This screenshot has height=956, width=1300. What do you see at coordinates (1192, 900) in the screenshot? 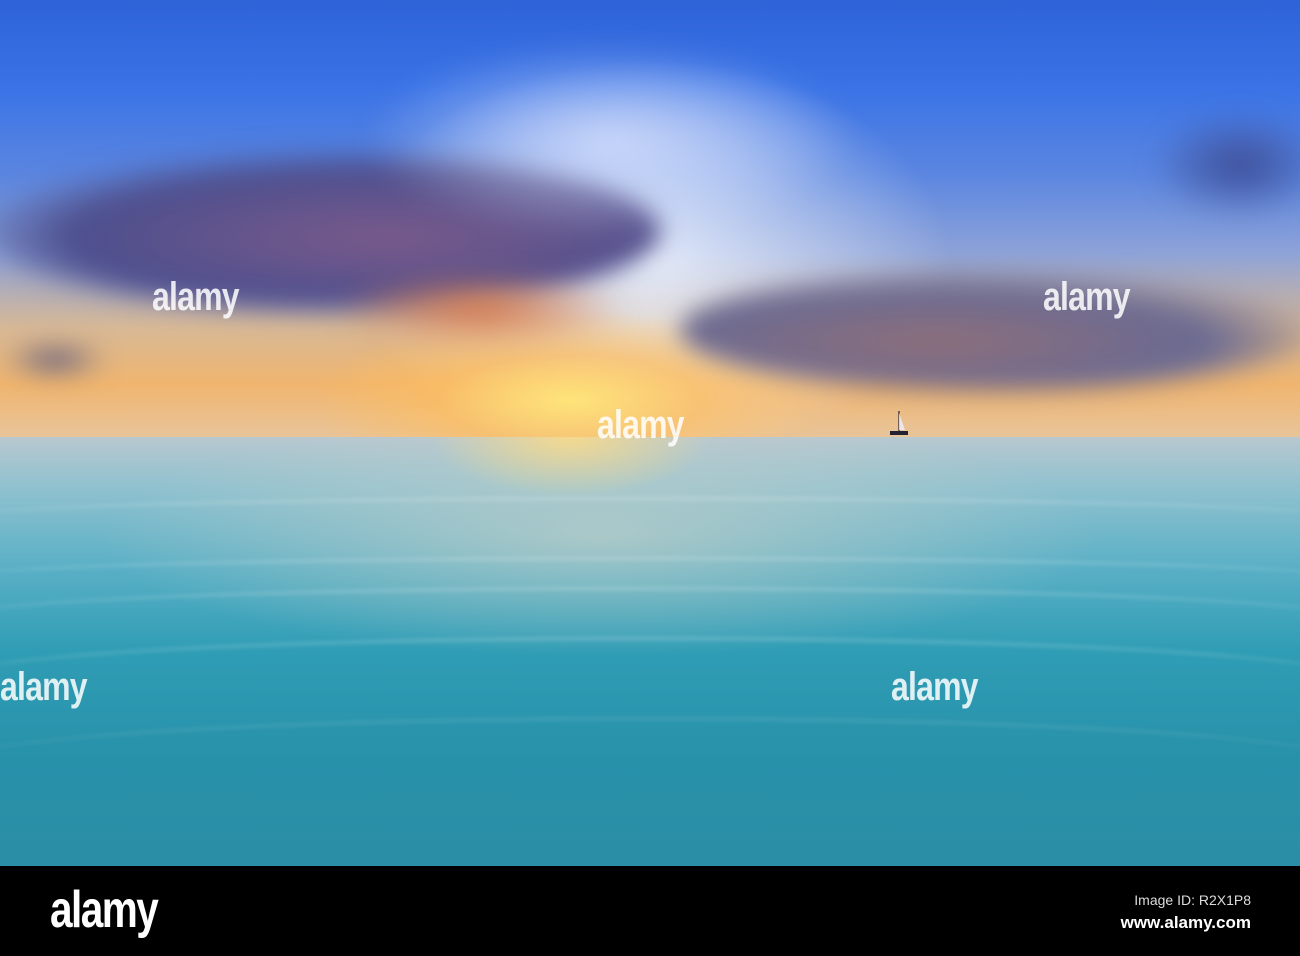
I see `image-id: Image ID: R2X1P8` at bounding box center [1192, 900].